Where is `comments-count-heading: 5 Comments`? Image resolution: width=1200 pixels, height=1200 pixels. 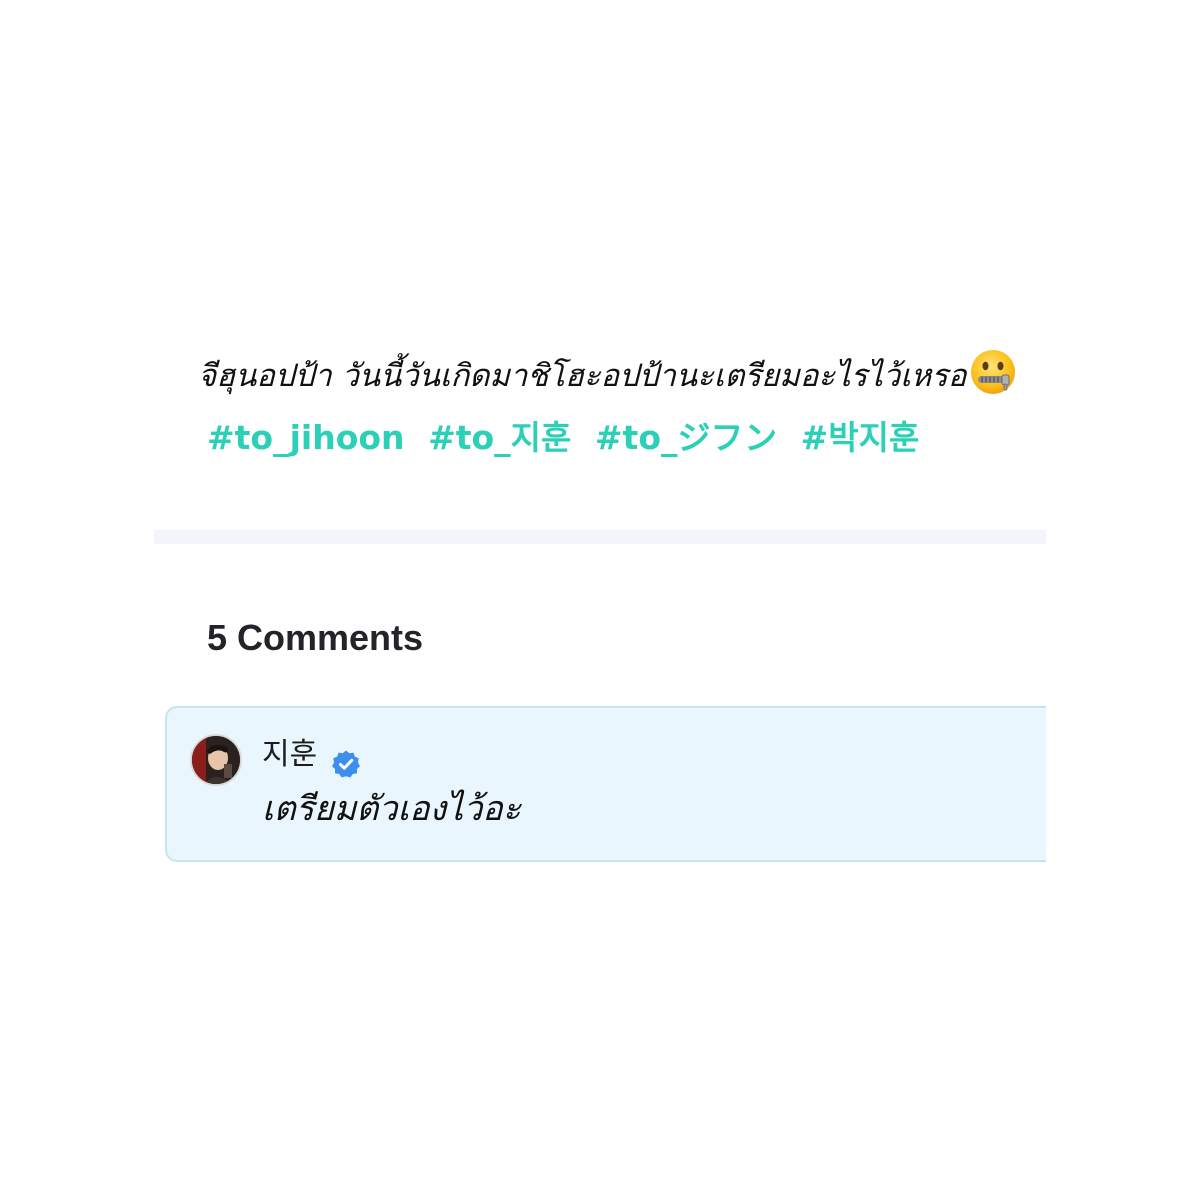
comments-count-heading: 5 Comments is located at coordinates (315, 637).